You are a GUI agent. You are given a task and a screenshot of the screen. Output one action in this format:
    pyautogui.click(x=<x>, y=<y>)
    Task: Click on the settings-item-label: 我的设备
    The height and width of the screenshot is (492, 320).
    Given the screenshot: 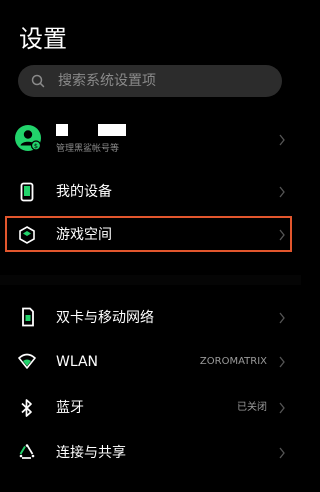 What is the action you would take?
    pyautogui.click(x=84, y=192)
    